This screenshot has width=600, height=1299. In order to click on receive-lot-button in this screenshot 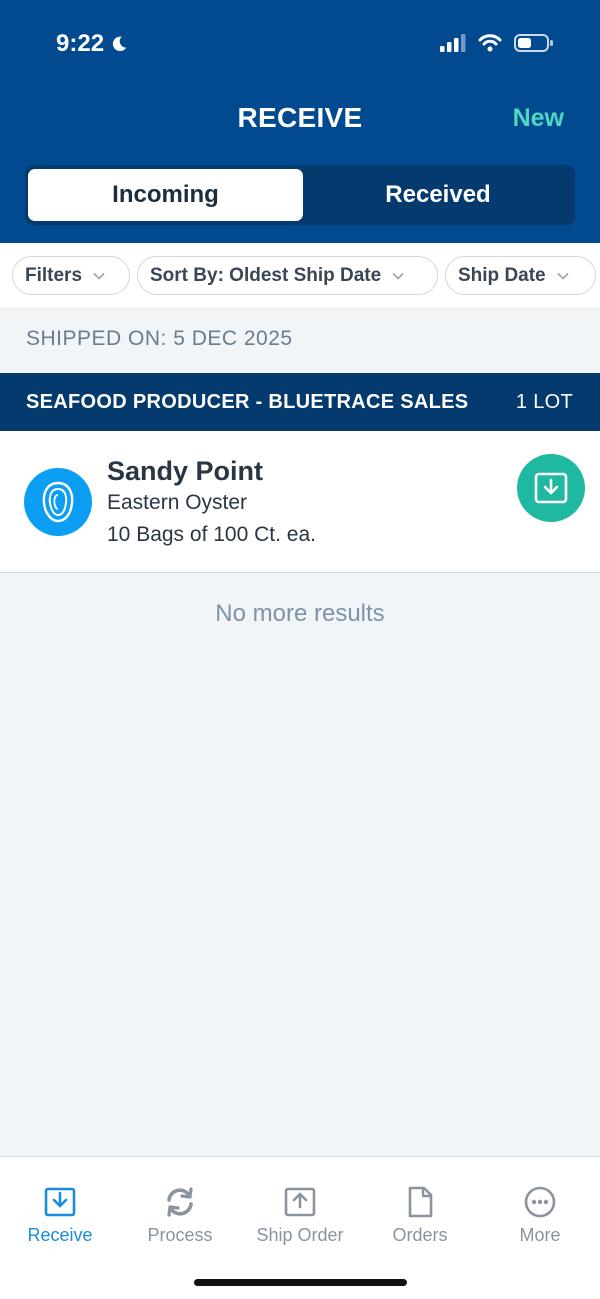, I will do `click(551, 488)`.